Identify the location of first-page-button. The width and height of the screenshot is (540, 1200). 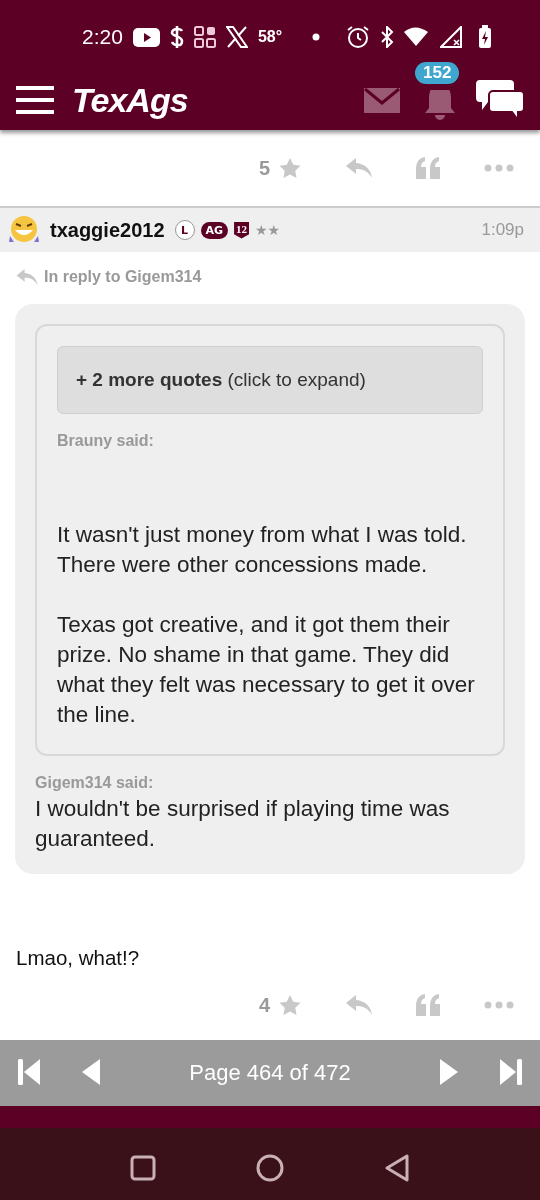
(29, 1073).